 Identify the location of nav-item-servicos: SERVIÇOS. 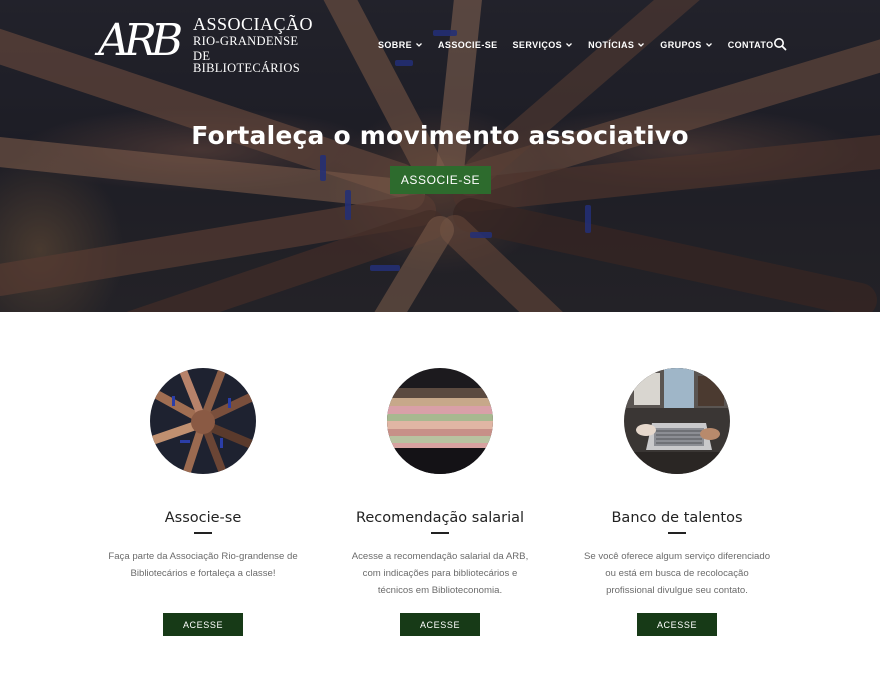
(543, 45).